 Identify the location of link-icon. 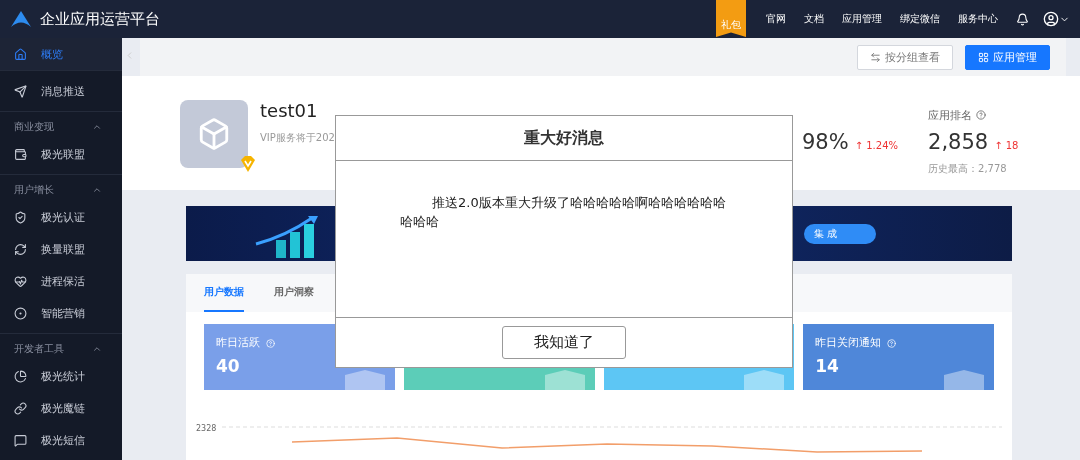
(20, 408).